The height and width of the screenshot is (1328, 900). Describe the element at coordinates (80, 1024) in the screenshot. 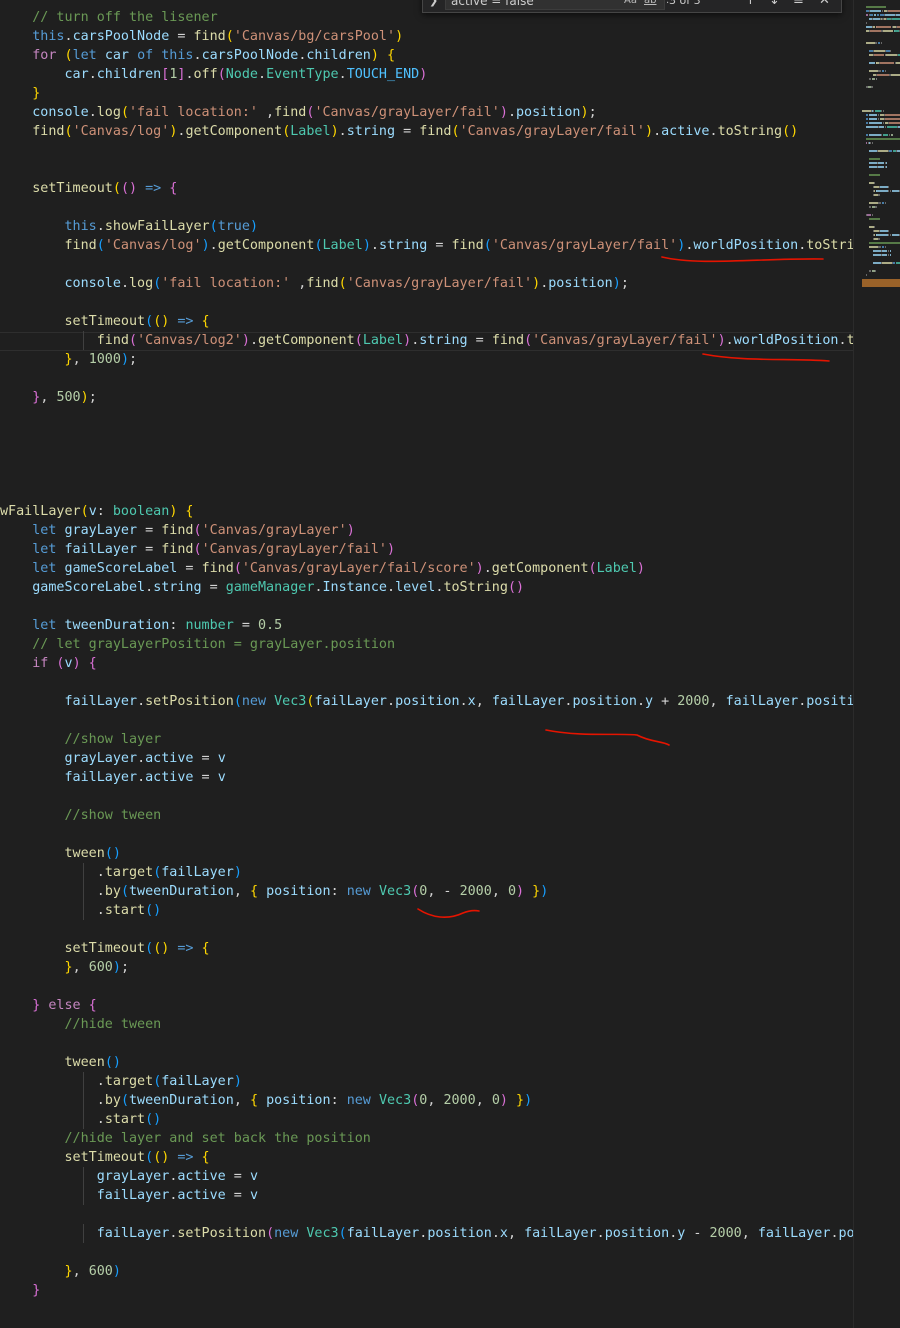

I see `code-line: //hide tween` at that location.